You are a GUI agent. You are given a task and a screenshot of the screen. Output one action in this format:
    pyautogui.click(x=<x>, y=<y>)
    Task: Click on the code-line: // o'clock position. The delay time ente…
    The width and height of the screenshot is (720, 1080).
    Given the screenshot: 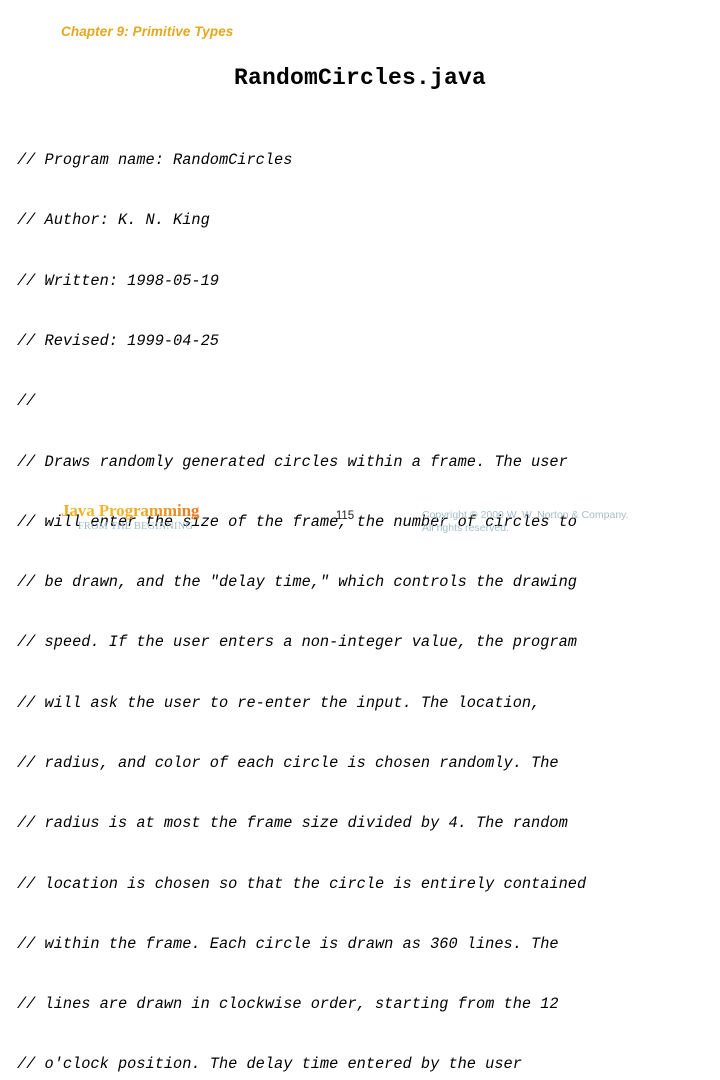 What is the action you would take?
    pyautogui.click(x=269, y=1064)
    